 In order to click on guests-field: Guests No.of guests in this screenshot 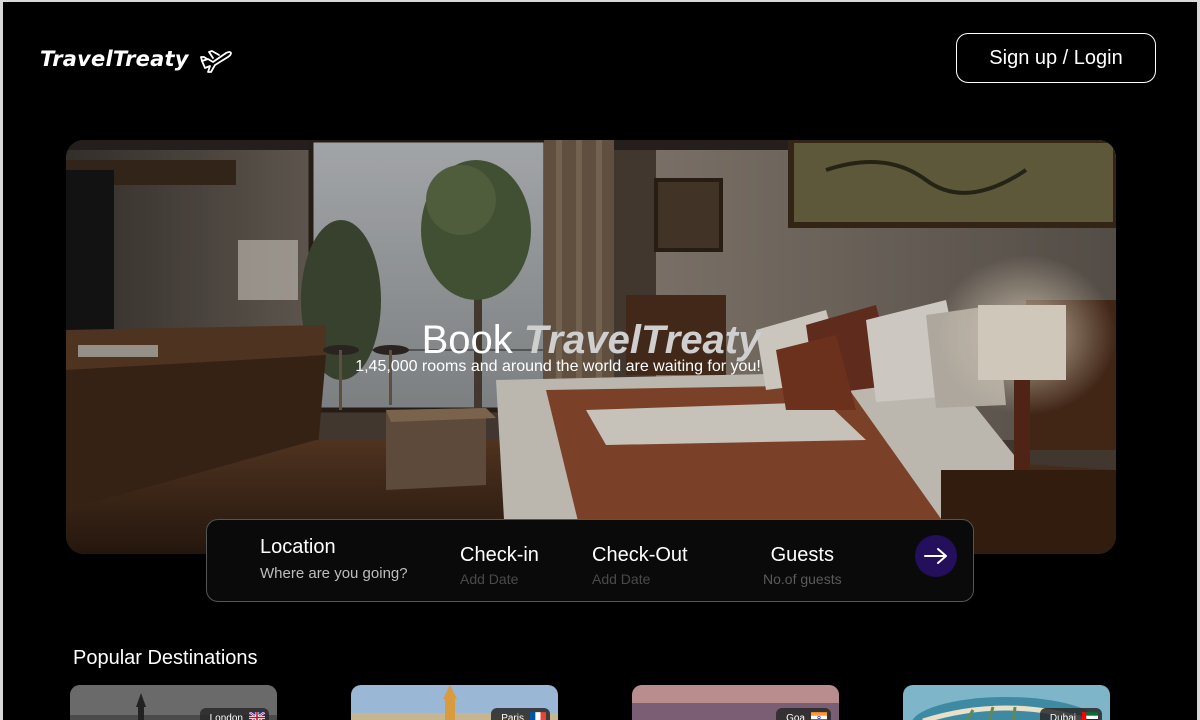, I will do `click(802, 565)`.